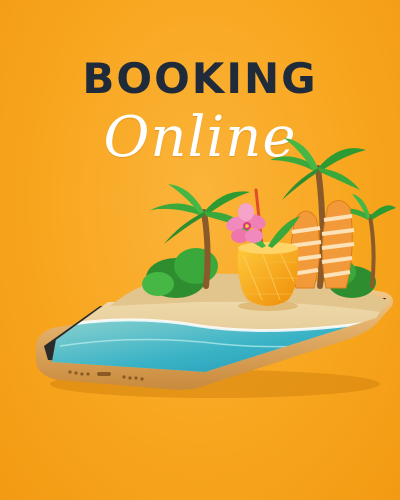  What do you see at coordinates (246, 223) in the screenshot?
I see `hibiscus-flower-icon` at bounding box center [246, 223].